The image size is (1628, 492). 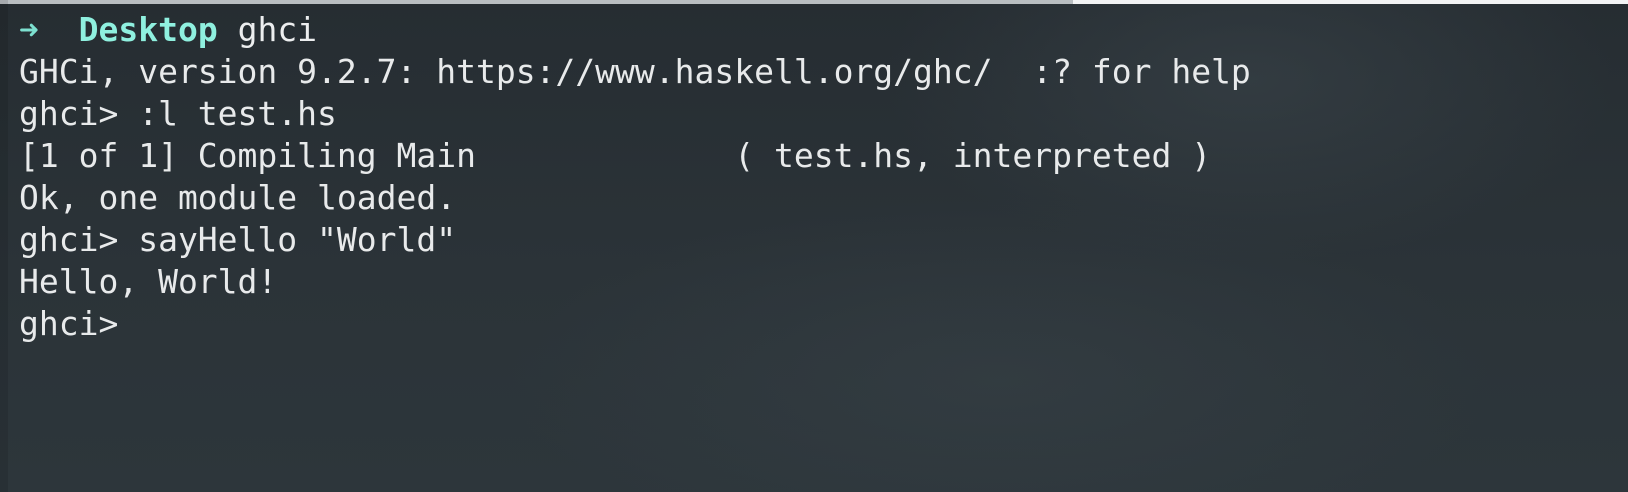 I want to click on ghci-loaded-line: Ok, one module loaded., so click(x=238, y=197).